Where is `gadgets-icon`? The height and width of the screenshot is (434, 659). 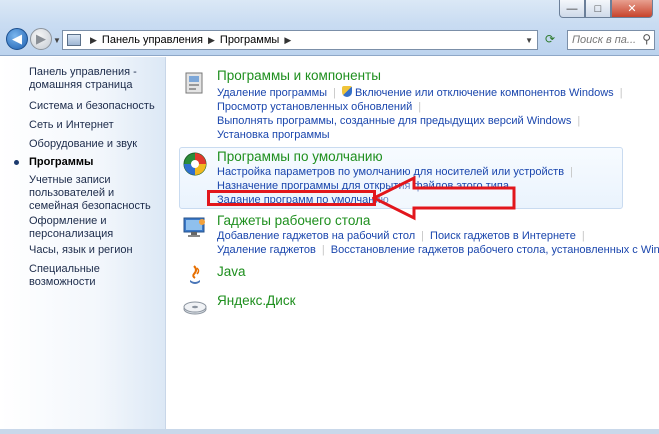
gadgets-icon is located at coordinates (194, 227).